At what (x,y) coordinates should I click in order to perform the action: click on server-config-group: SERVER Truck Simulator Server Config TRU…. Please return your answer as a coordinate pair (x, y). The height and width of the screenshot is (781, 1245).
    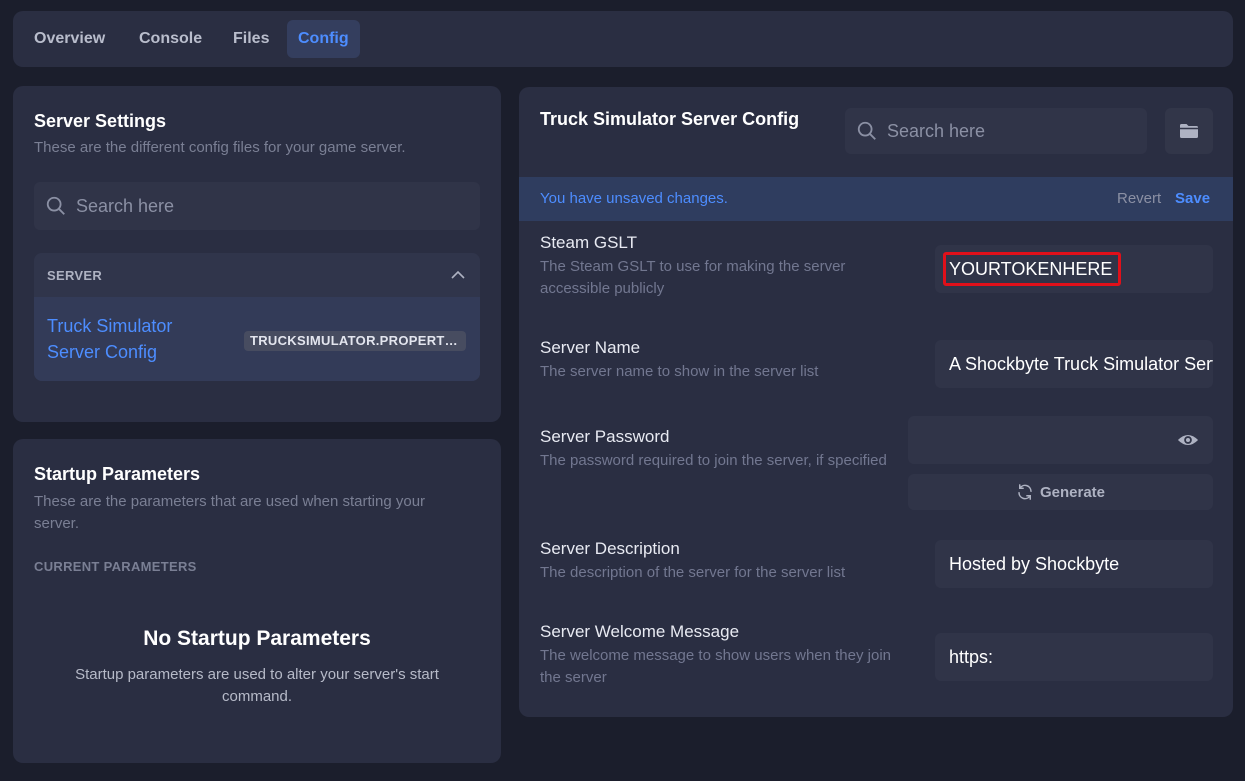
    Looking at the image, I should click on (257, 317).